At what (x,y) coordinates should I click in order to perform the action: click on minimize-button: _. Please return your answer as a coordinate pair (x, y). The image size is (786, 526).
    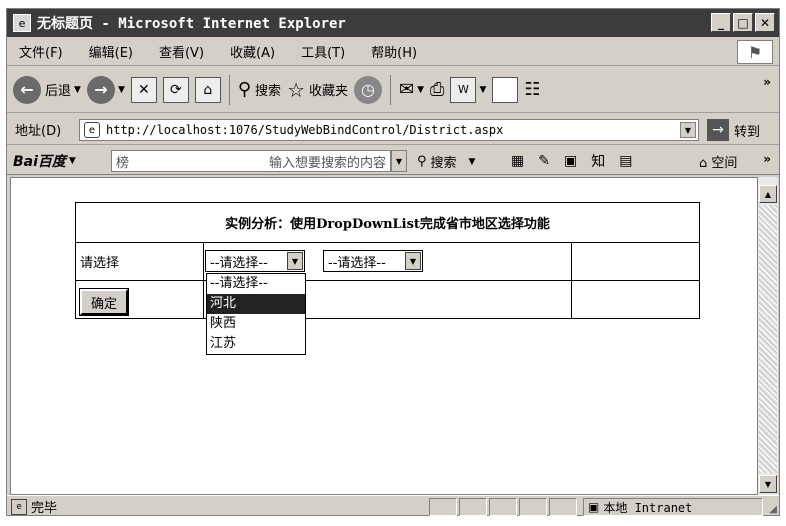
    Looking at the image, I should click on (721, 22).